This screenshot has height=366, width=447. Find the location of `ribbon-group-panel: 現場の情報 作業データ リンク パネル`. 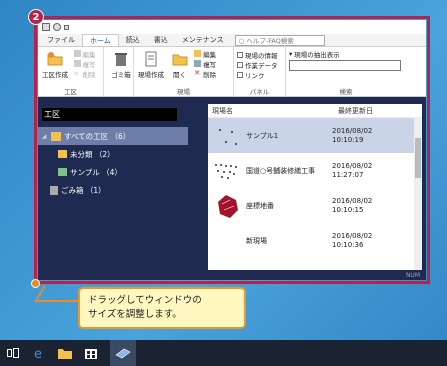

ribbon-group-panel: 現場の情報 作業データ リンク パネル is located at coordinates (260, 72).